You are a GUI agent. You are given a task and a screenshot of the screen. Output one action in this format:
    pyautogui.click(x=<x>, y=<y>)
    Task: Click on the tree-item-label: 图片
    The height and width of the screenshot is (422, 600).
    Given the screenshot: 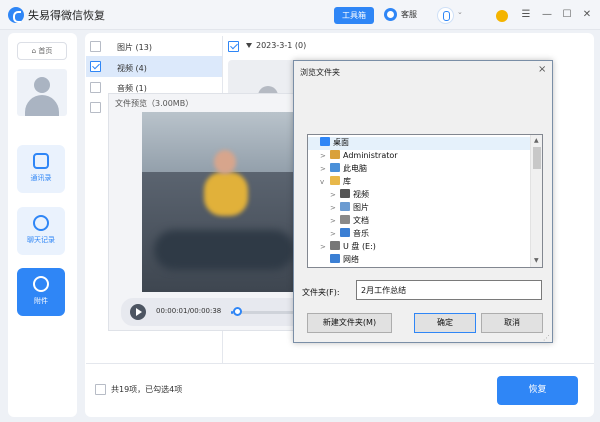 What is the action you would take?
    pyautogui.click(x=361, y=207)
    